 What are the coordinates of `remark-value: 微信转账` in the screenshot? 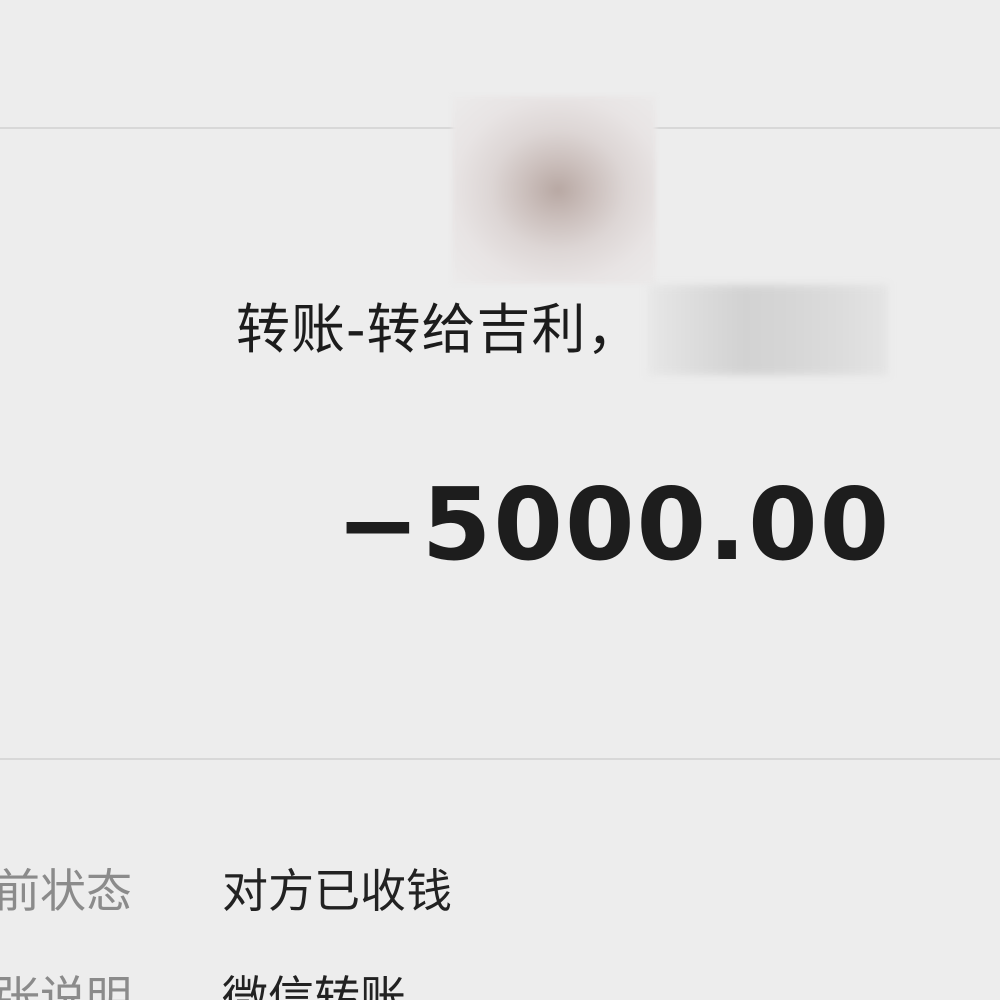 It's located at (314, 985).